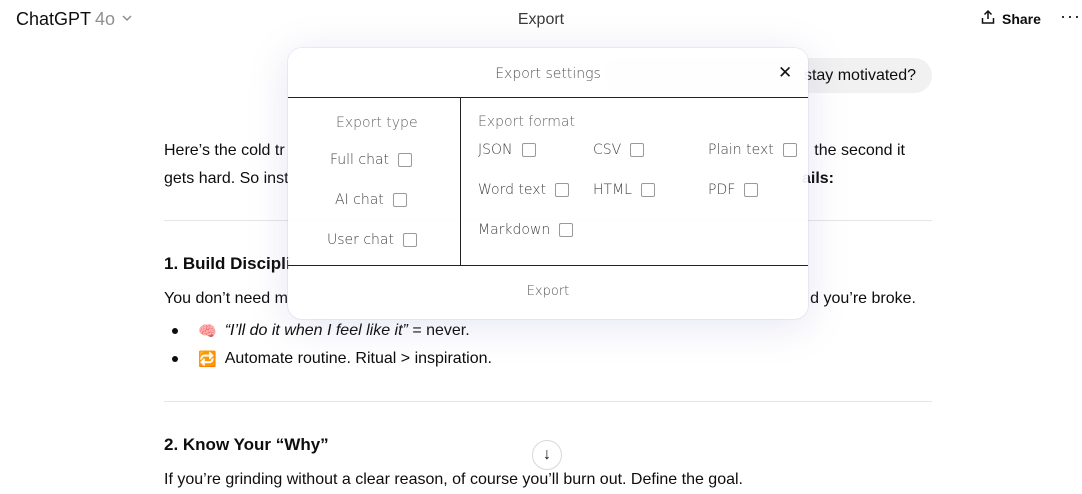  Describe the element at coordinates (207, 331) in the screenshot. I see `brain-emoji-icon: 🧠` at that location.